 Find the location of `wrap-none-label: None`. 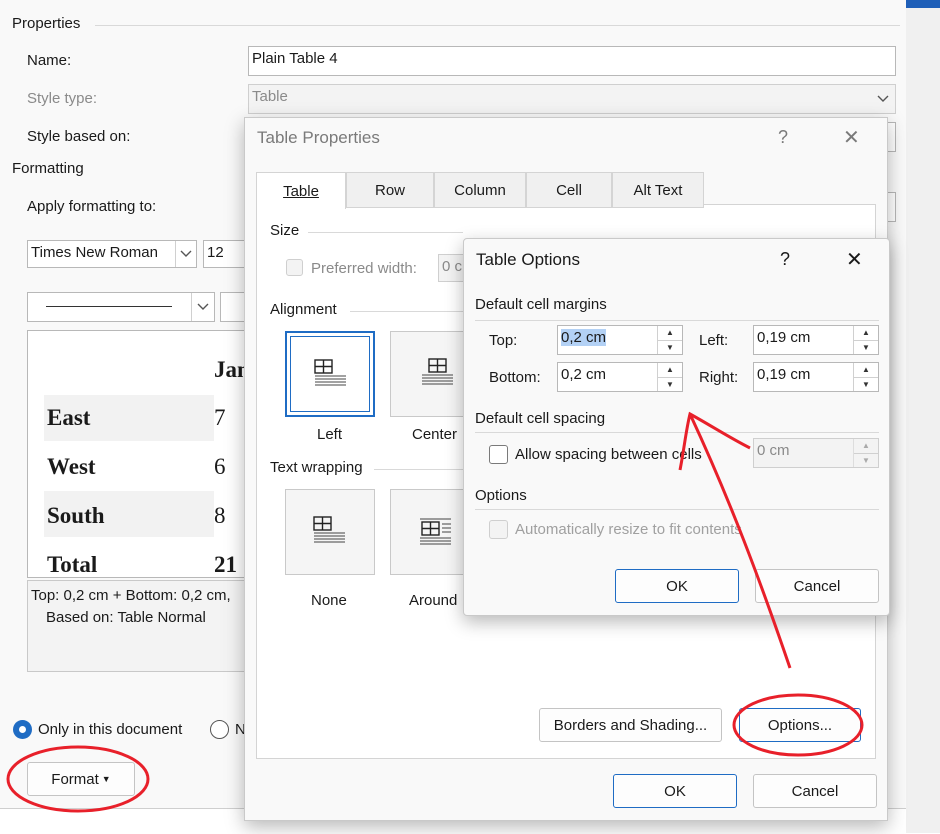

wrap-none-label: None is located at coordinates (329, 600).